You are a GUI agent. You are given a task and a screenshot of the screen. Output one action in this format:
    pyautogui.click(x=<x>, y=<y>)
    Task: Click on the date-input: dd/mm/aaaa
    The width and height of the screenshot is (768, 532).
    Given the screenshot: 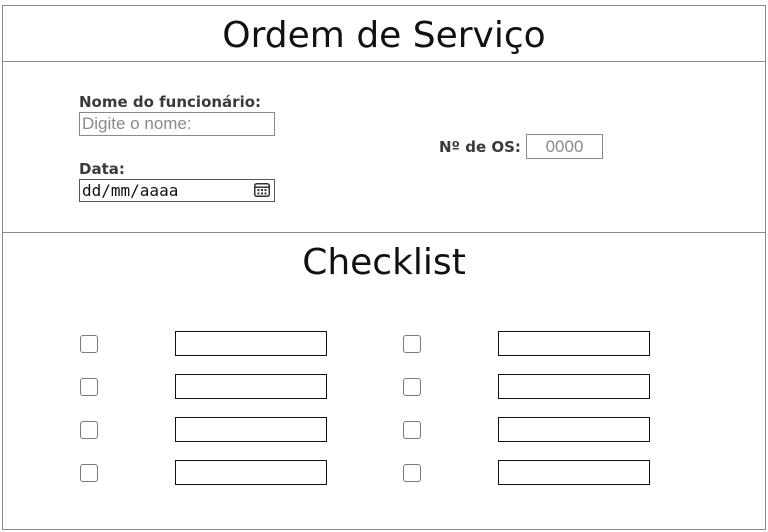 What is the action you would take?
    pyautogui.click(x=177, y=190)
    